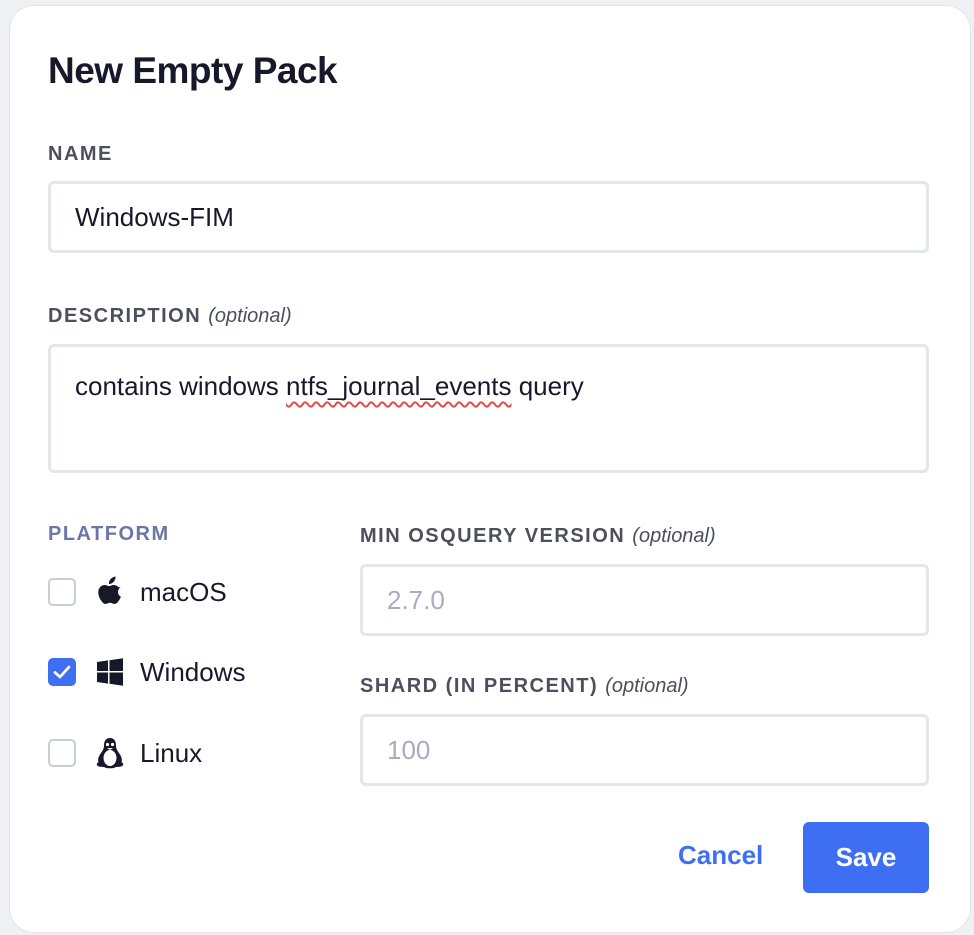  What do you see at coordinates (488, 217) in the screenshot?
I see `name-input: Windows-FIM` at bounding box center [488, 217].